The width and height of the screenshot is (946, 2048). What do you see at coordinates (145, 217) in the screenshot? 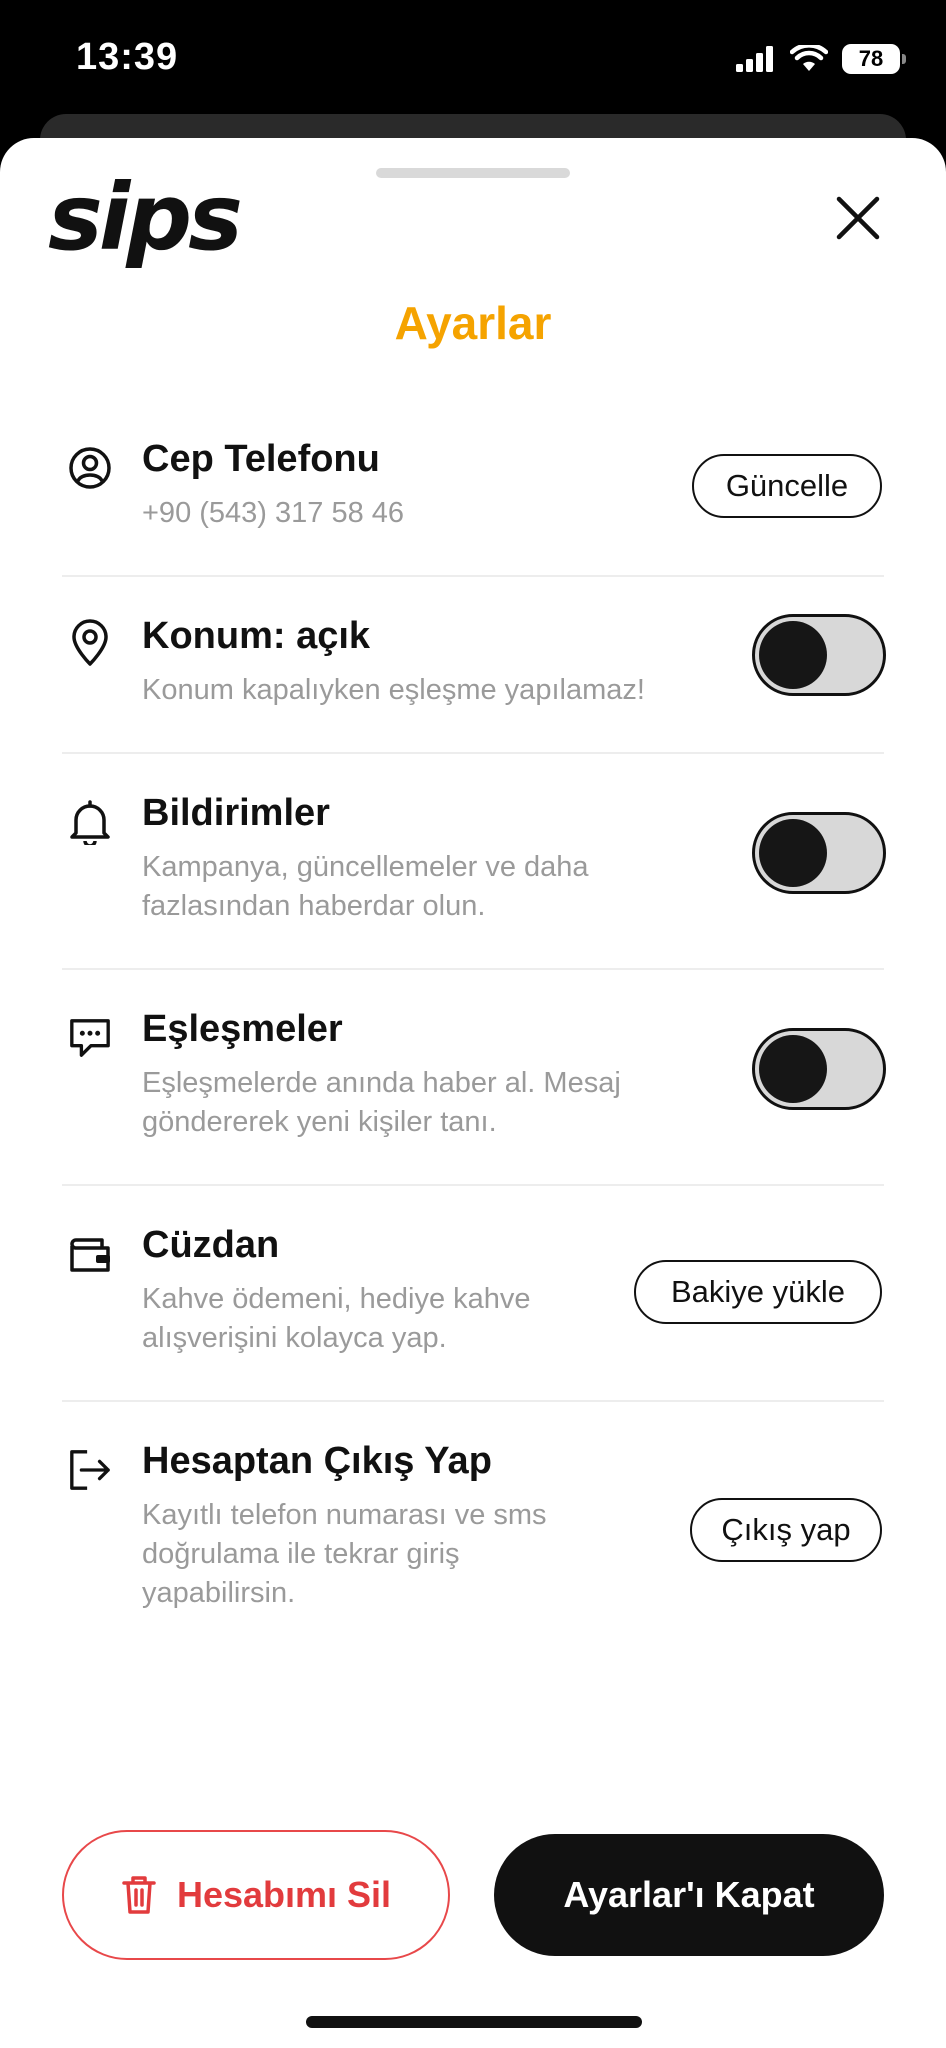
I see `sips-logo: sips` at bounding box center [145, 217].